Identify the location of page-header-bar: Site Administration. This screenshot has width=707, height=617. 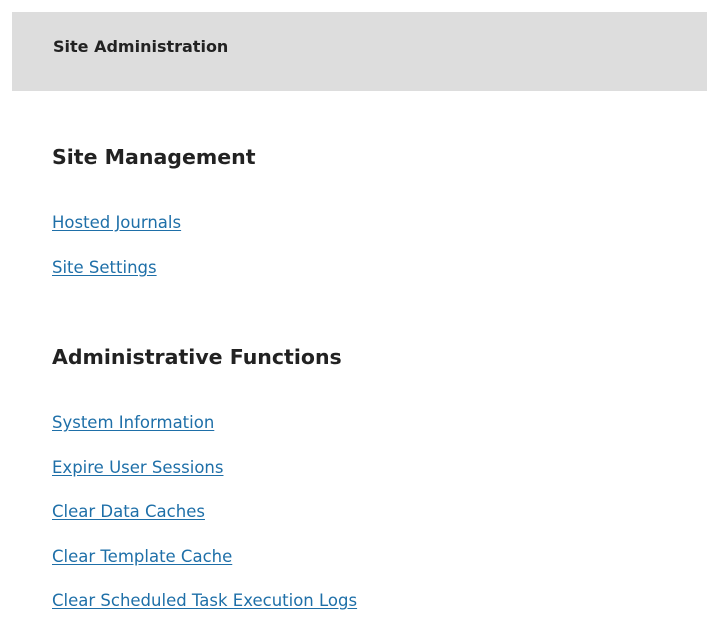
(359, 51).